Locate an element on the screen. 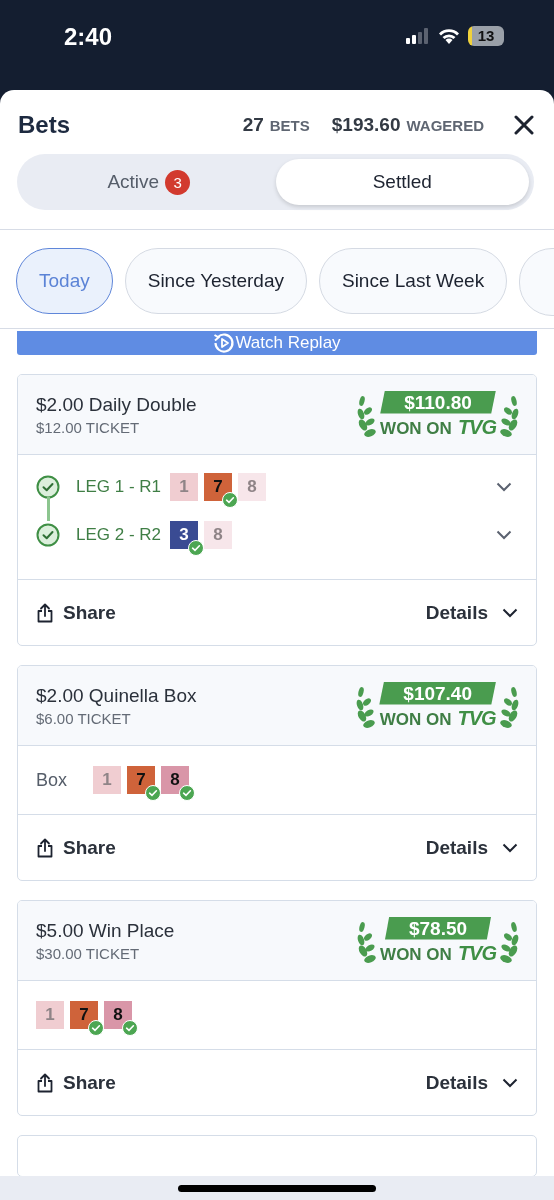 The height and width of the screenshot is (1200, 554). replay-icon is located at coordinates (224, 343).